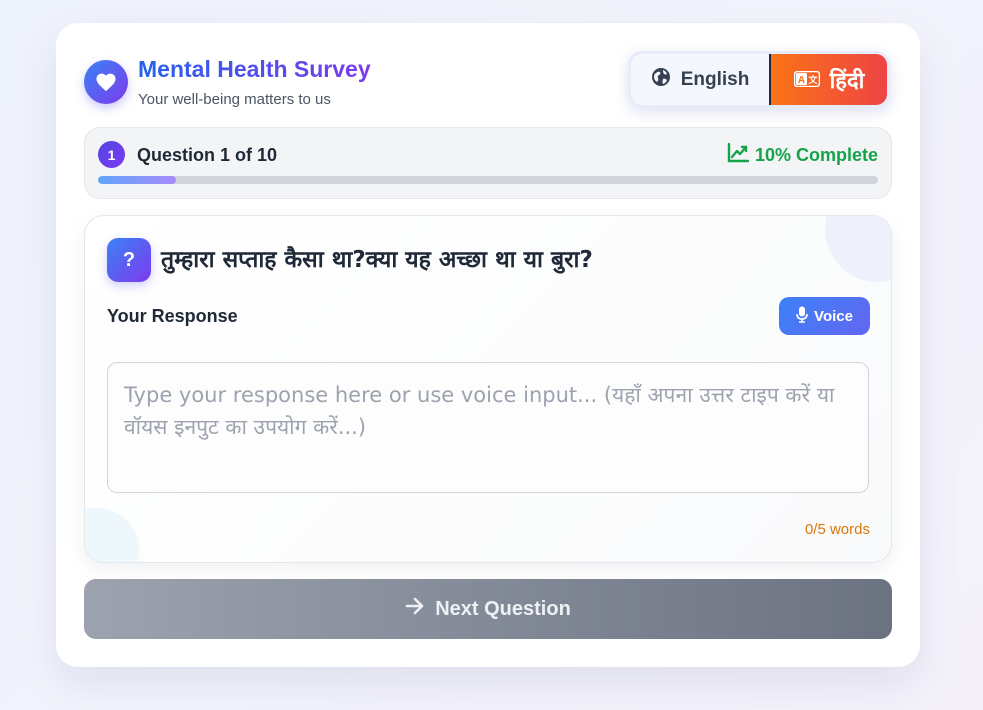  Describe the element at coordinates (738, 155) in the screenshot. I see `chart-line-icon` at that location.